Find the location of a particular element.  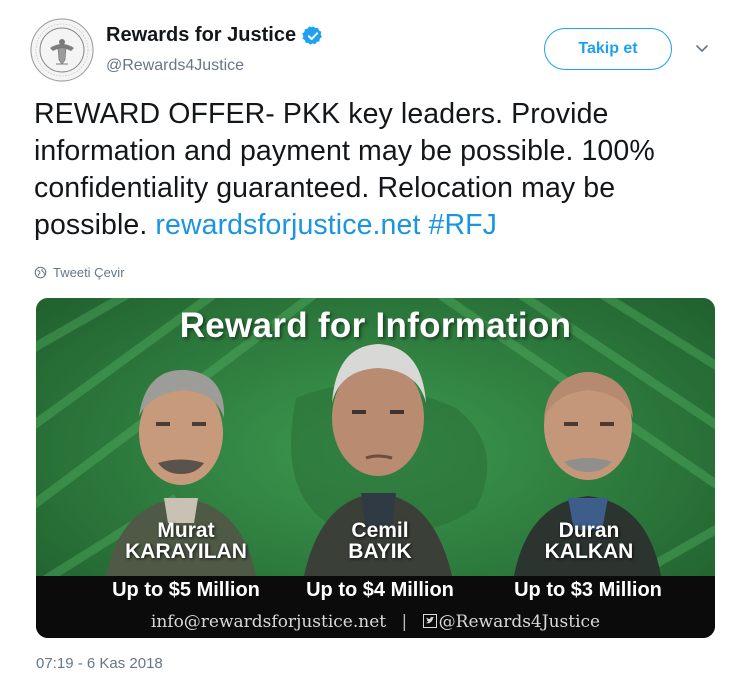

state-department-seal-icon is located at coordinates (62, 50).